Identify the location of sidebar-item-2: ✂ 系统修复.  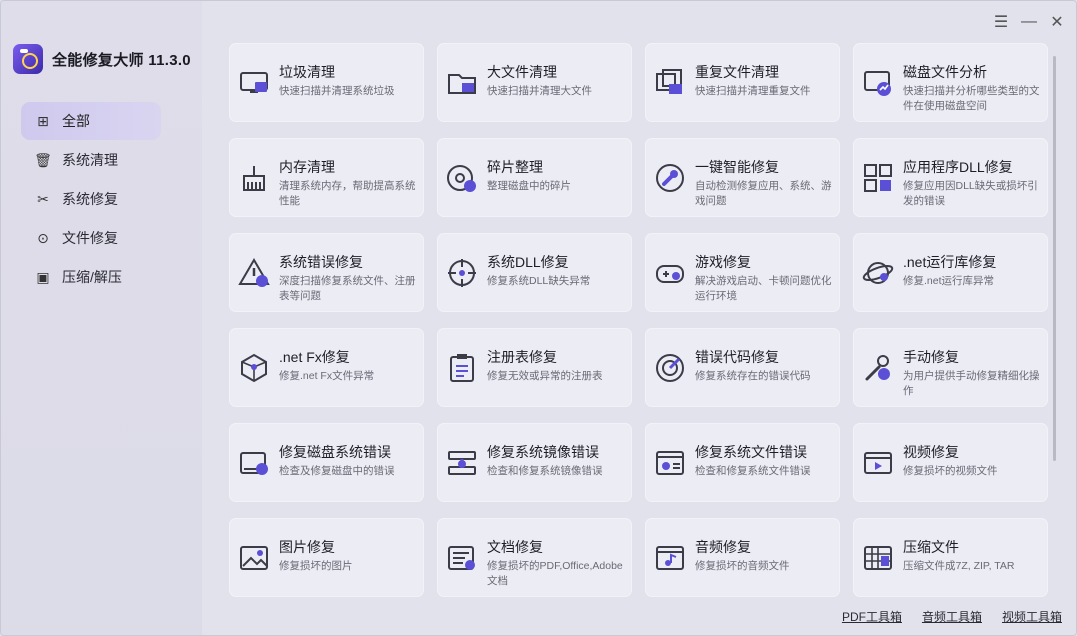
(91, 199).